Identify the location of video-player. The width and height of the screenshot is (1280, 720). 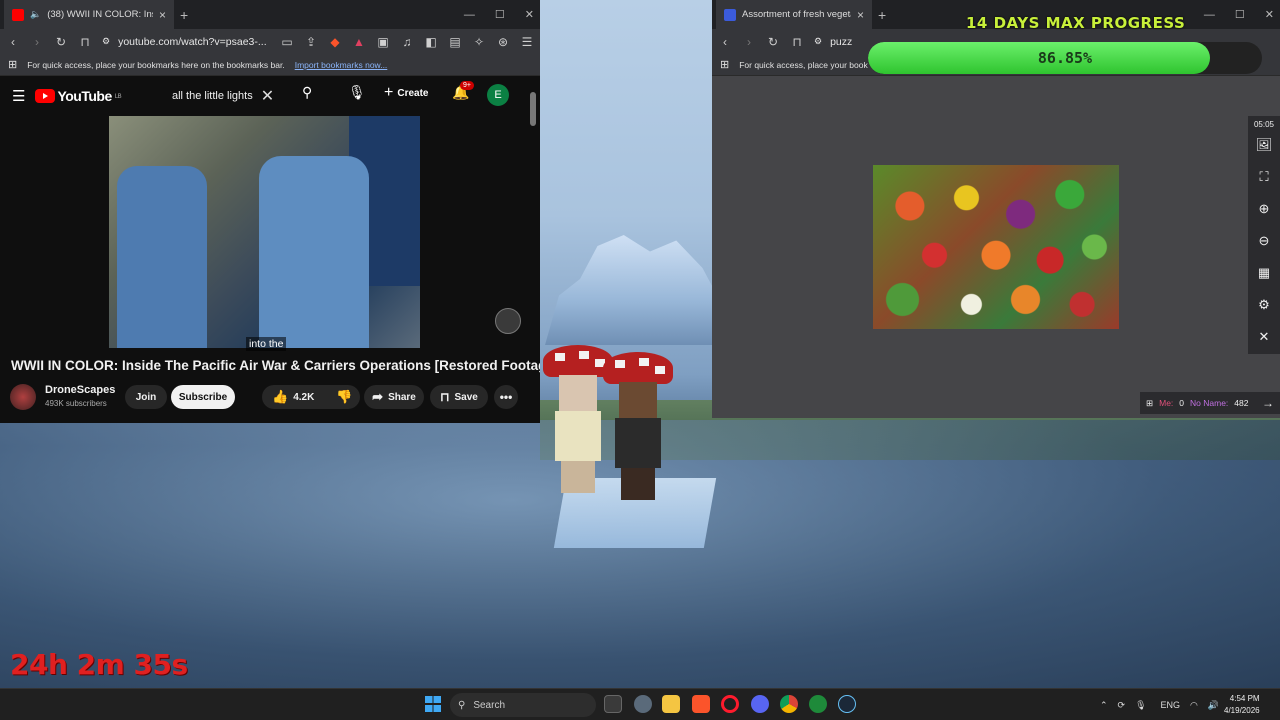
(264, 232).